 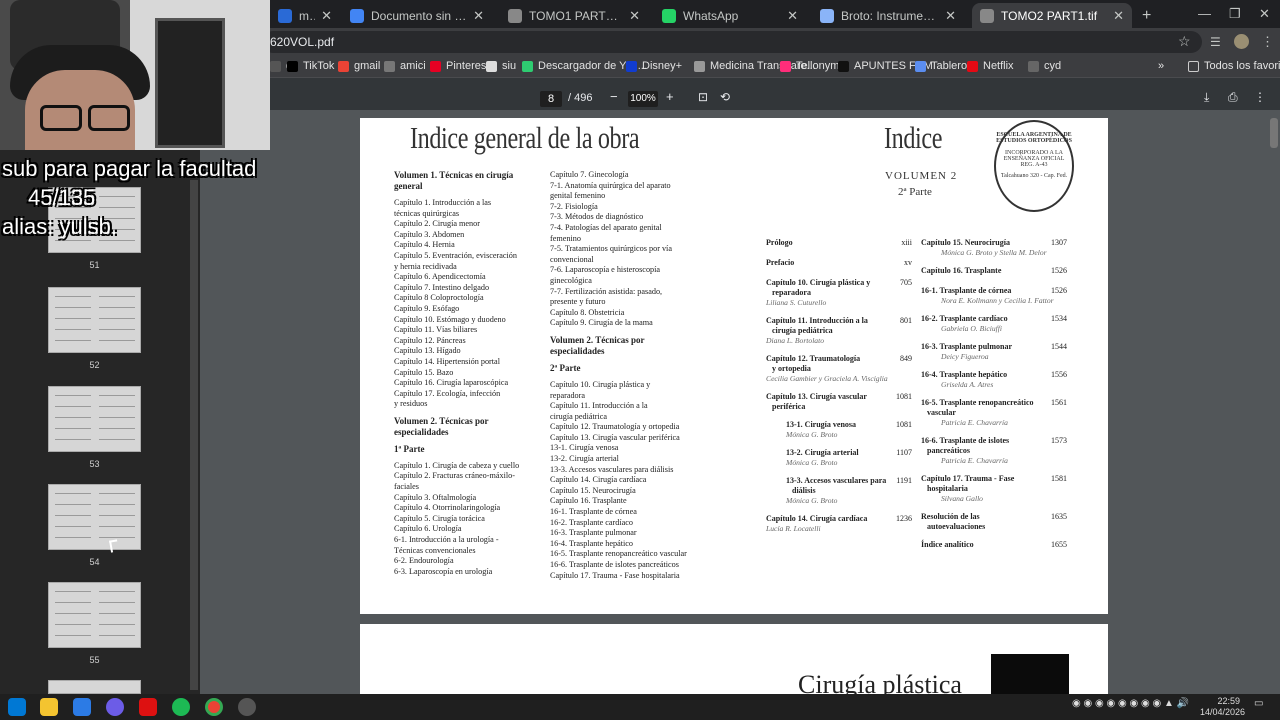 I want to click on next-page-image, so click(x=1030, y=674).